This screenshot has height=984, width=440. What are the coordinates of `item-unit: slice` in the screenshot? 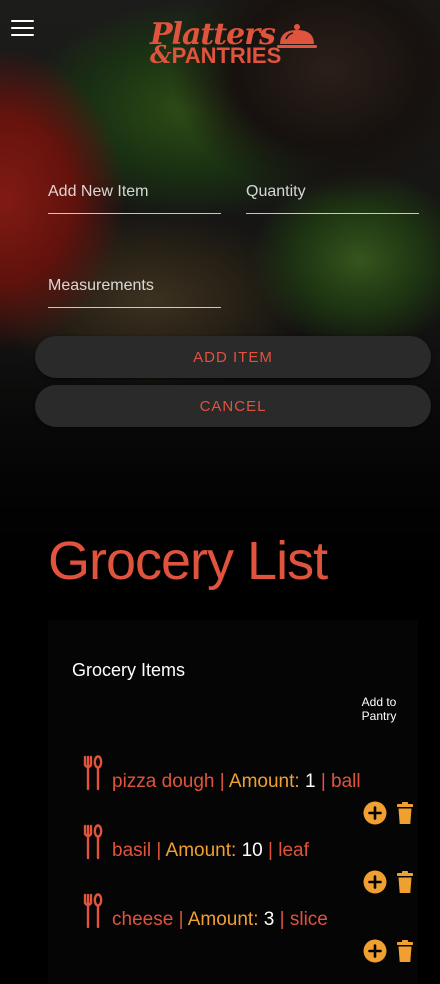 It's located at (308, 919).